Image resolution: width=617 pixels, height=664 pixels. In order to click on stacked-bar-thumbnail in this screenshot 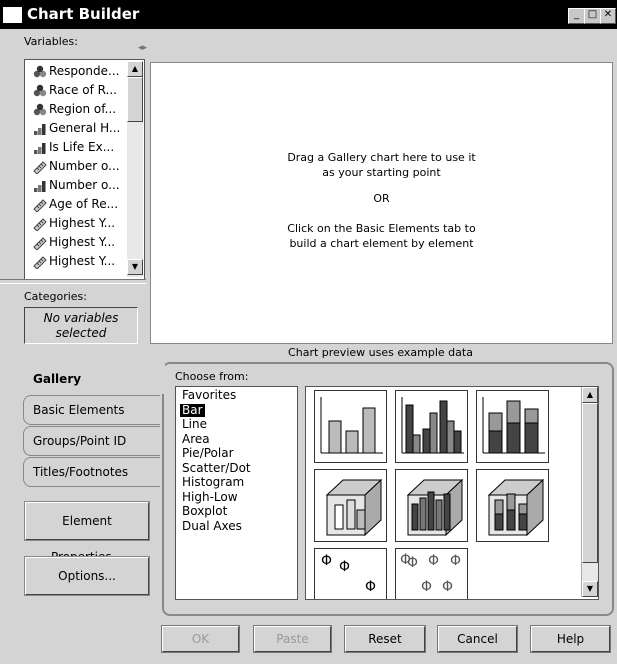, I will do `click(512, 426)`.